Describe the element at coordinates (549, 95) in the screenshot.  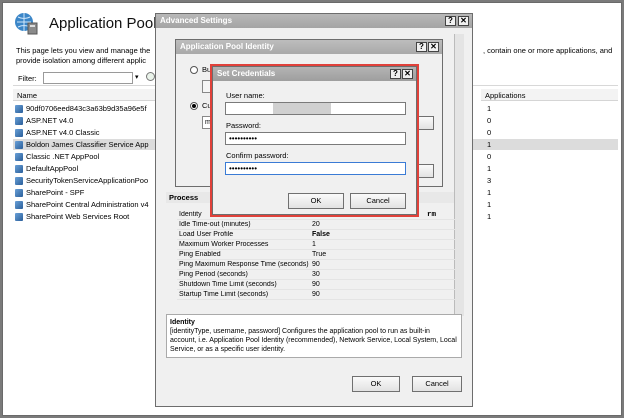
I see `column-header-applications: Applications` at that location.